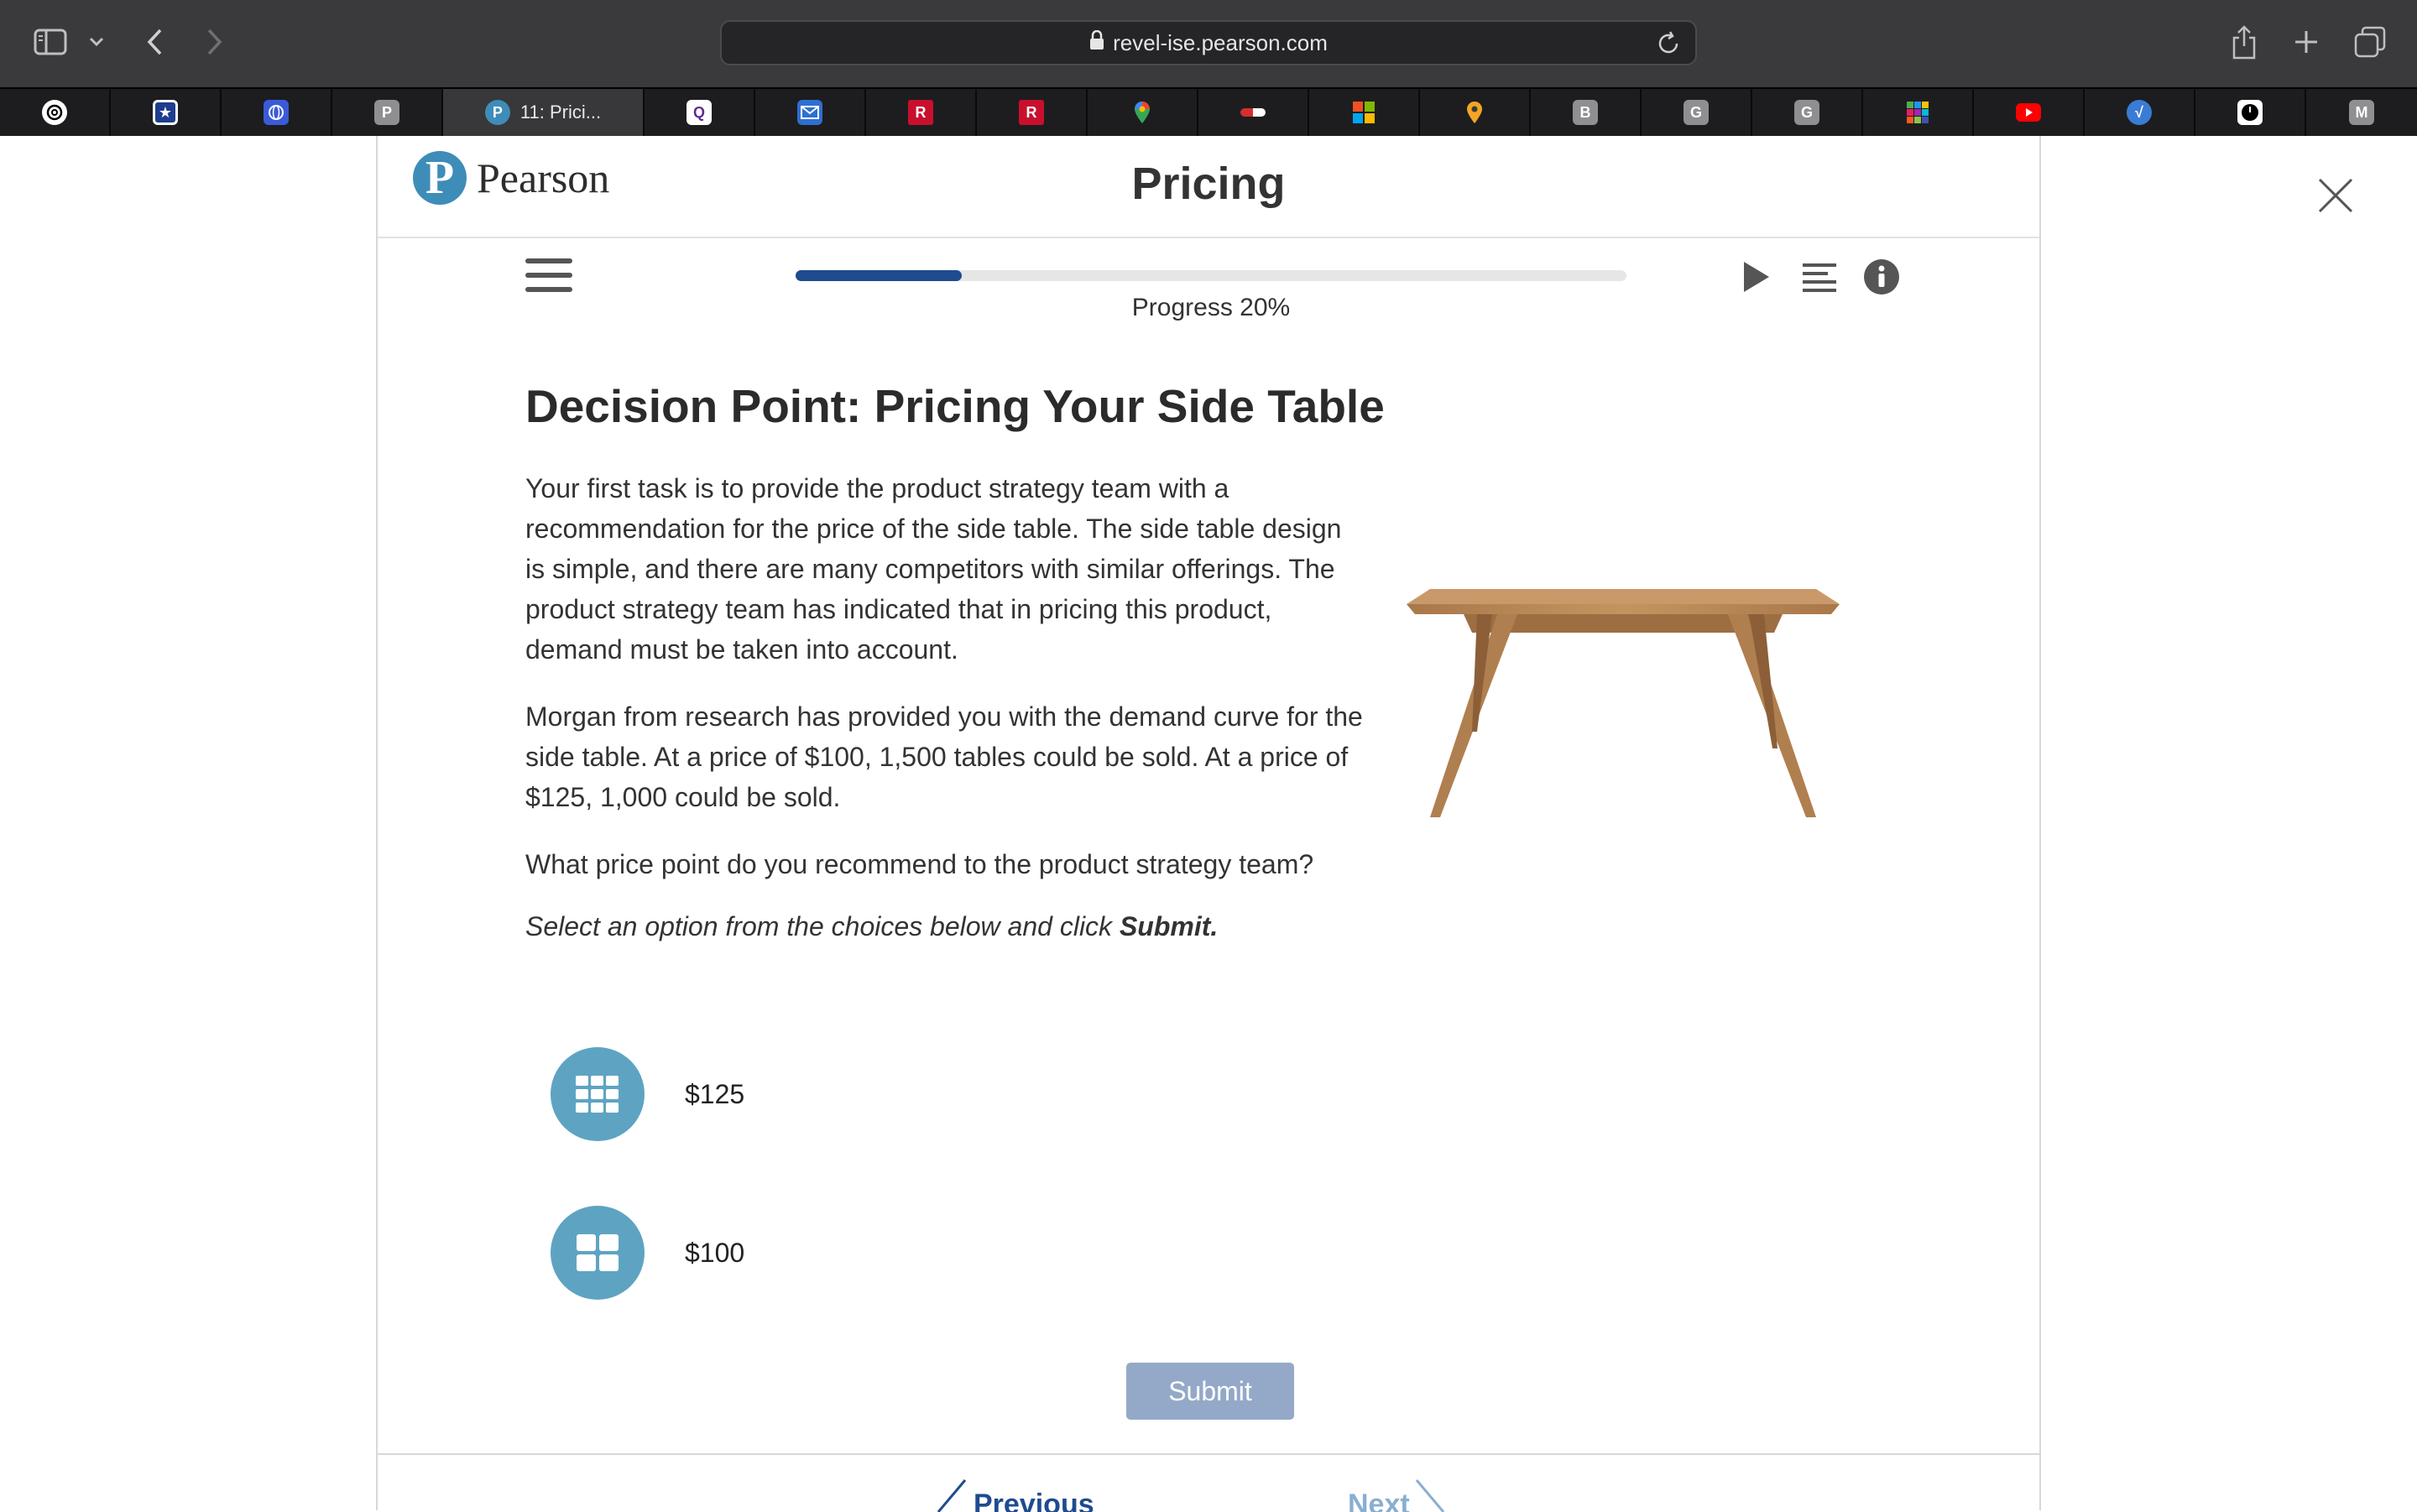  Describe the element at coordinates (50, 42) in the screenshot. I see `sidebar-toggle-icon` at that location.